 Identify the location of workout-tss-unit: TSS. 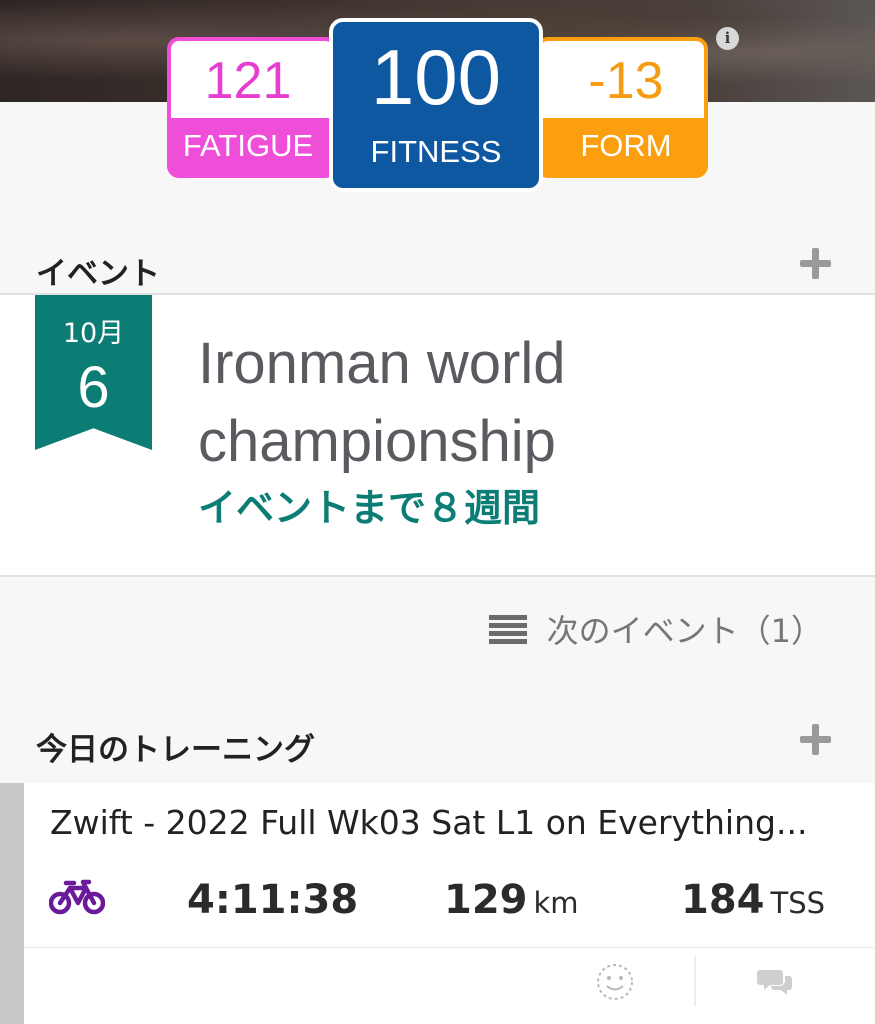
(798, 903).